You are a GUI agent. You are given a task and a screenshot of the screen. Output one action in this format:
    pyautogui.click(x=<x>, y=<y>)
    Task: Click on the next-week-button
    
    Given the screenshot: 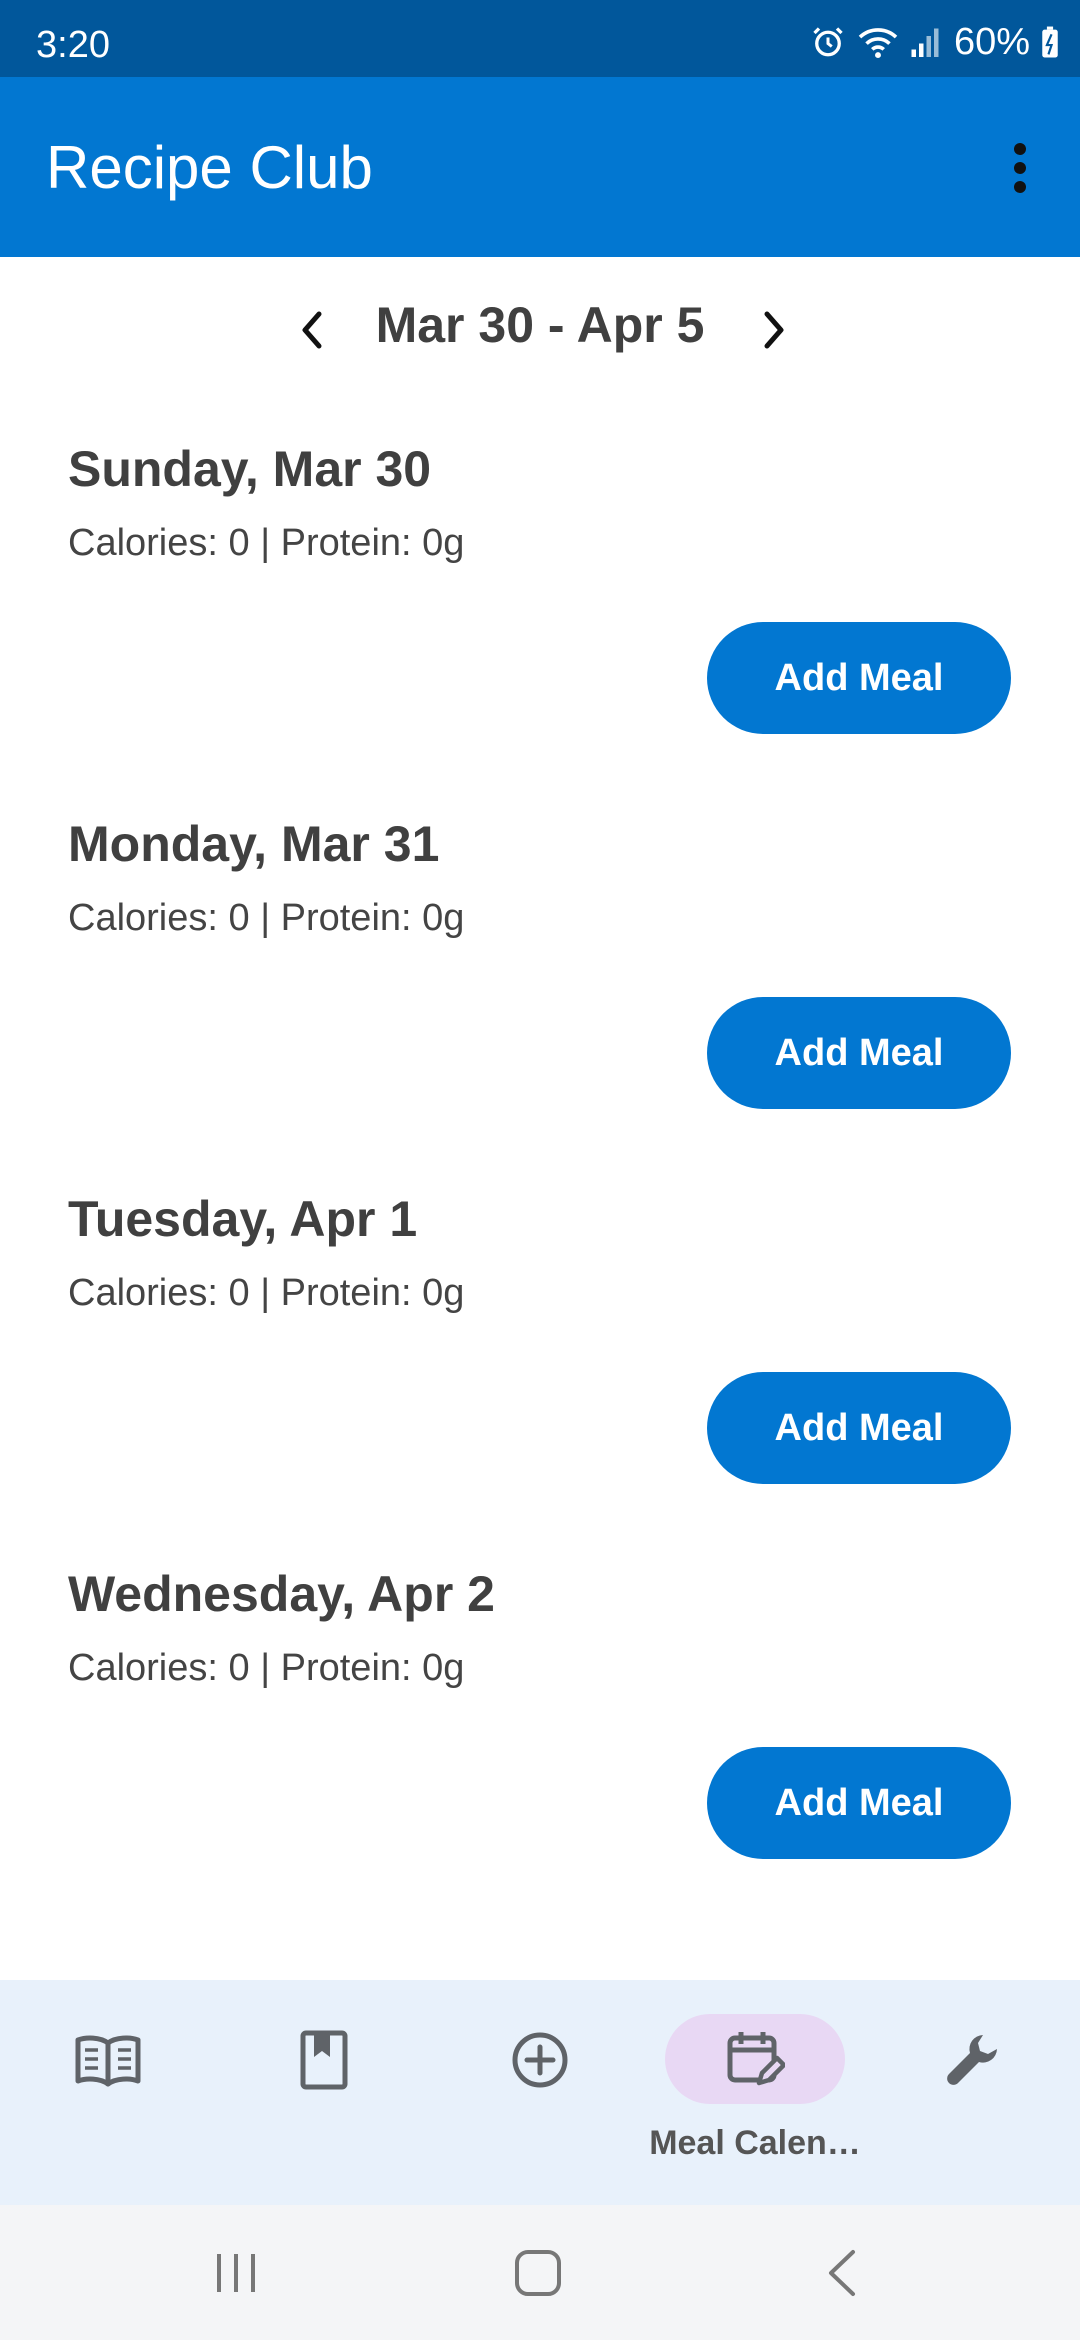 What is the action you would take?
    pyautogui.click(x=774, y=330)
    